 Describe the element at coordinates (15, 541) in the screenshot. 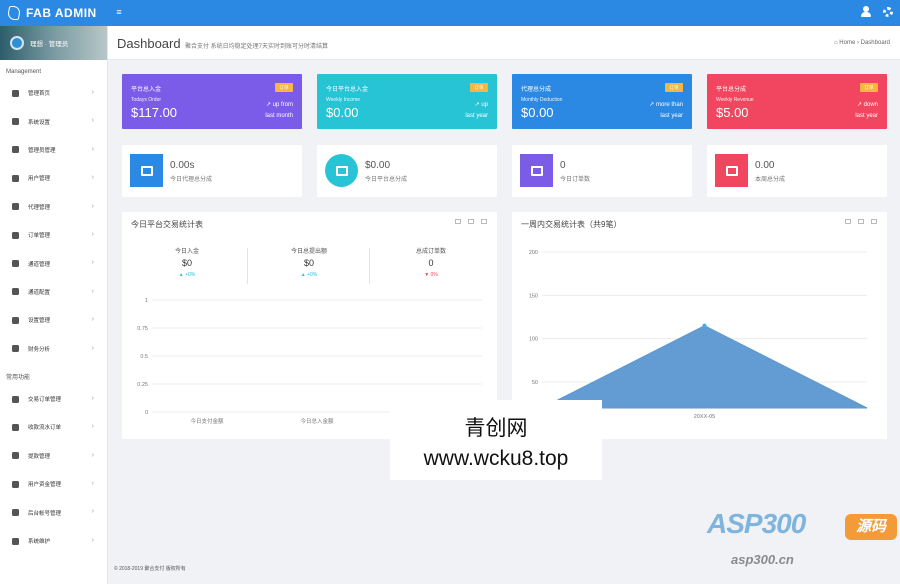

I see `cloud-icon` at that location.